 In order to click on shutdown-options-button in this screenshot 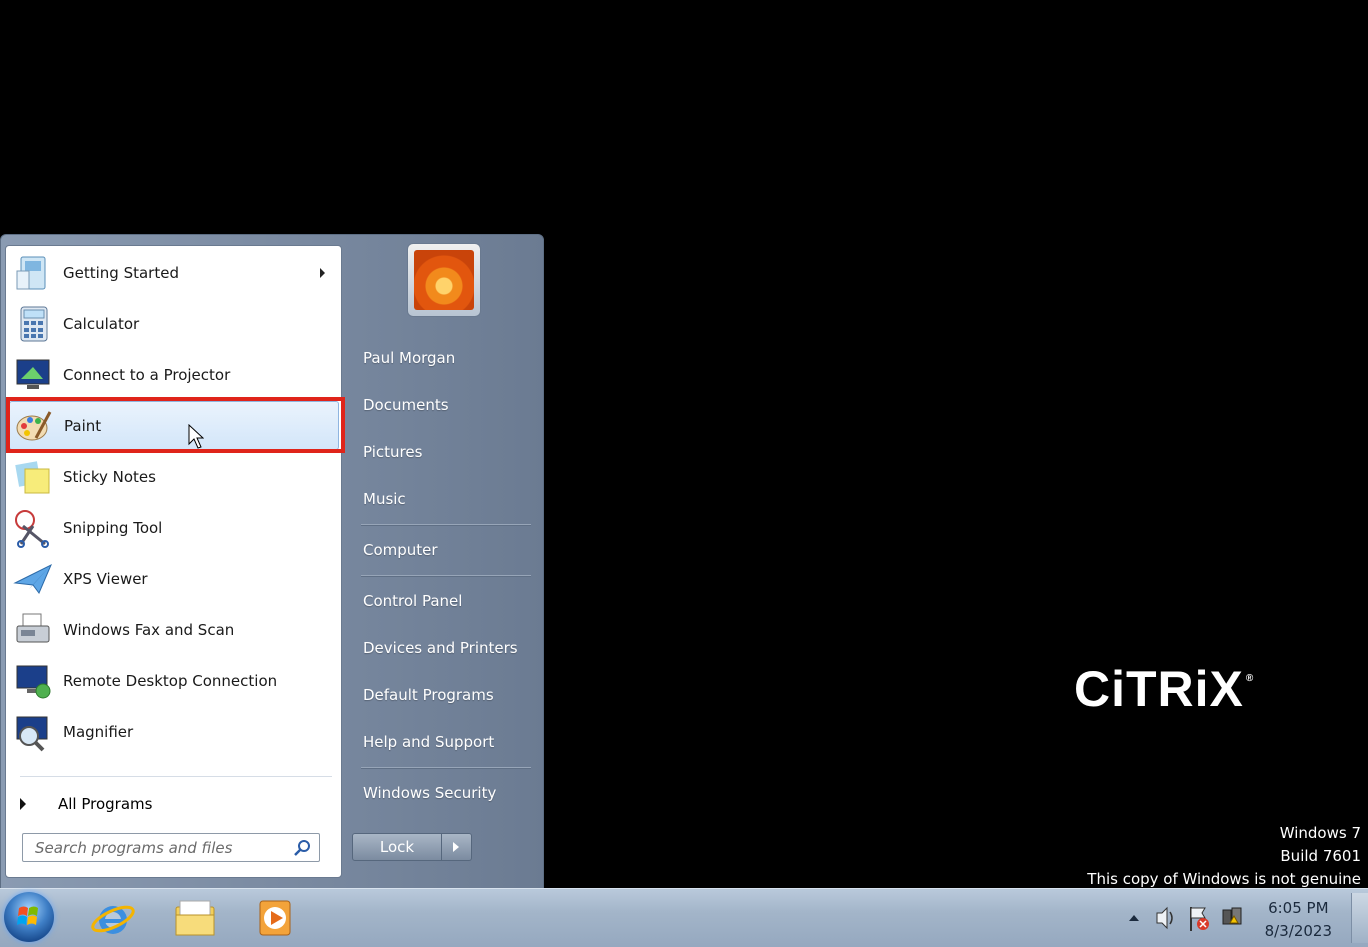, I will do `click(457, 847)`.